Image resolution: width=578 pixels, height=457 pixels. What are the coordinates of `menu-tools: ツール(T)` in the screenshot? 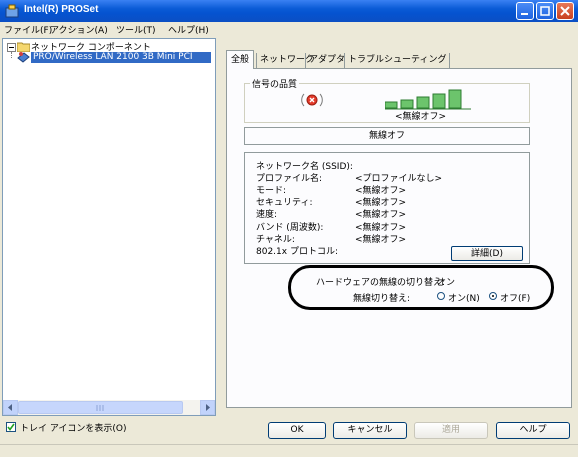 It's located at (136, 29).